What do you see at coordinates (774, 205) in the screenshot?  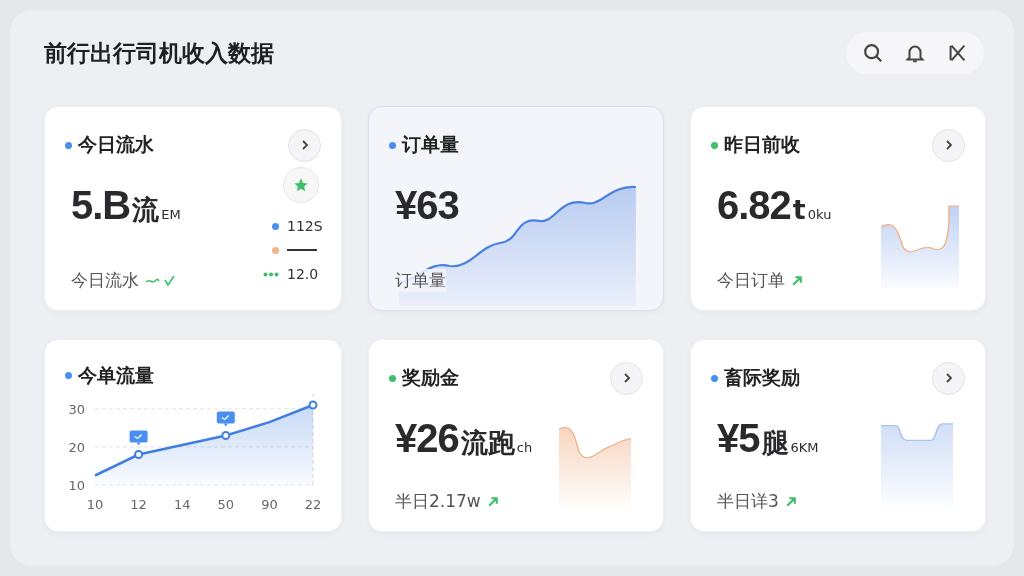 I see `metric-value: 6.82t 0ku` at bounding box center [774, 205].